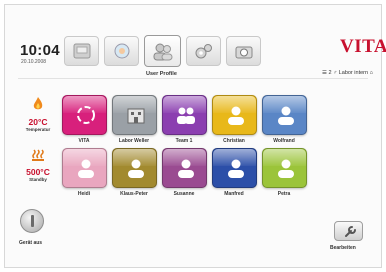 This screenshot has height=272, width=386. What do you see at coordinates (284, 194) in the screenshot?
I see `profile-label: Petra` at bounding box center [284, 194].